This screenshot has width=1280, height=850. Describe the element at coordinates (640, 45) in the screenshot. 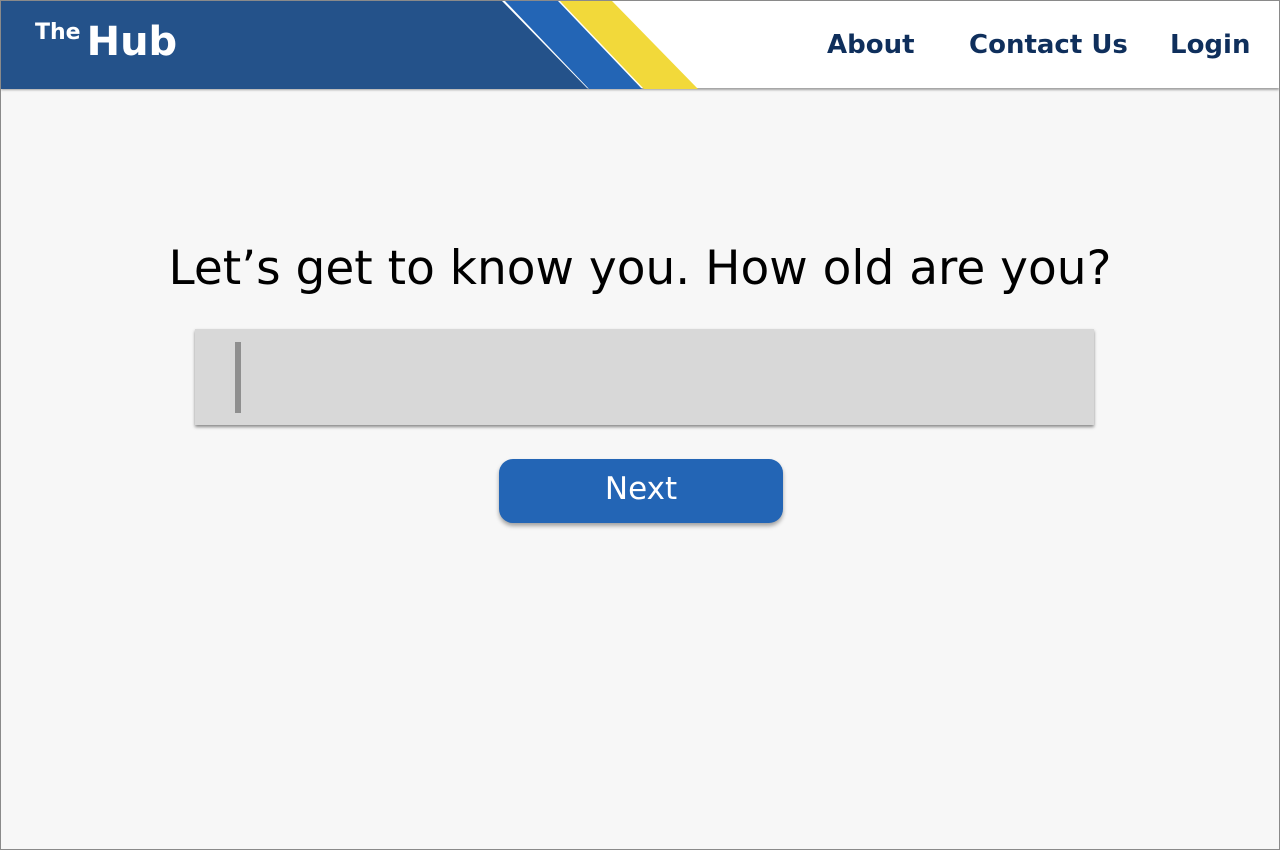

I see `top-navigation-bar: The Hub About Contact Us Login` at that location.